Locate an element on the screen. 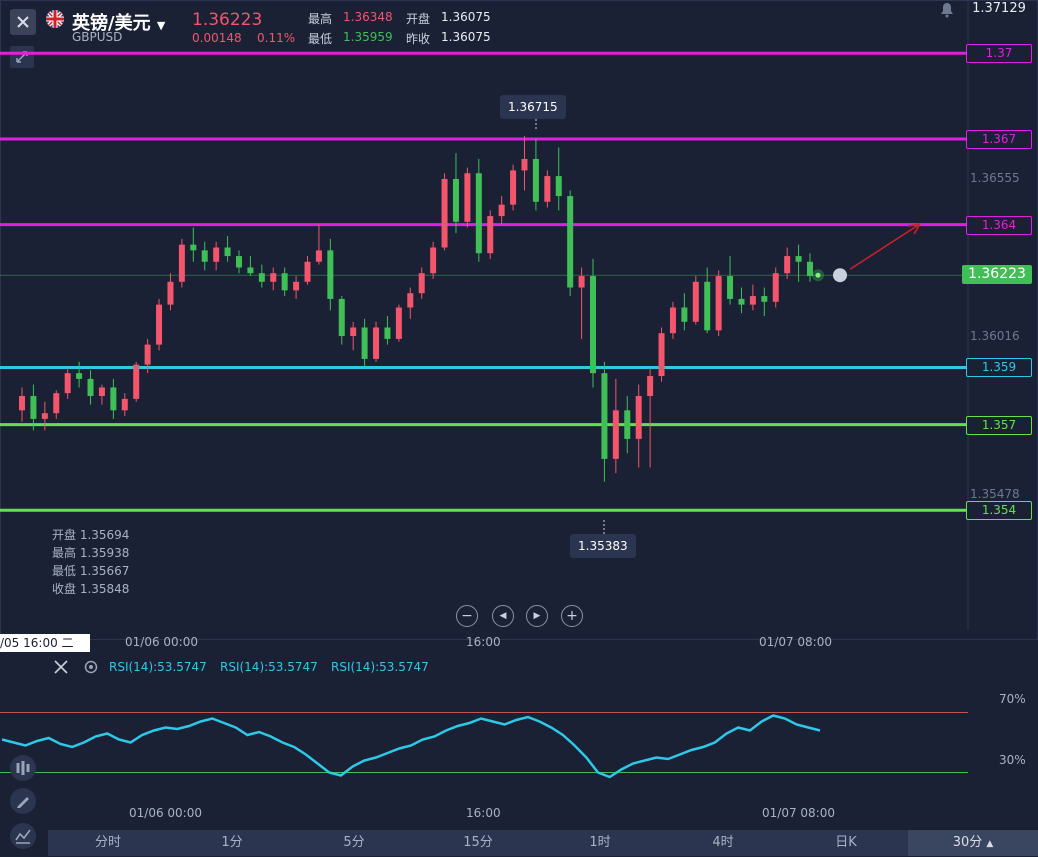 This screenshot has height=857, width=1038. rsi-time-label-3: 01/07 08:00 is located at coordinates (798, 813).